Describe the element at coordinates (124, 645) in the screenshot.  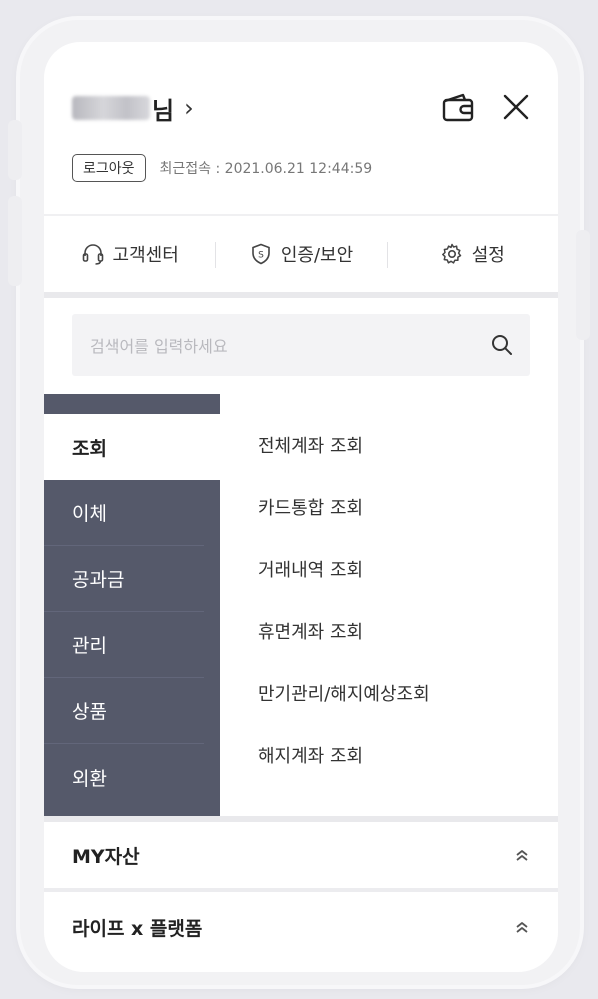
I see `category-item-management: 관리` at that location.